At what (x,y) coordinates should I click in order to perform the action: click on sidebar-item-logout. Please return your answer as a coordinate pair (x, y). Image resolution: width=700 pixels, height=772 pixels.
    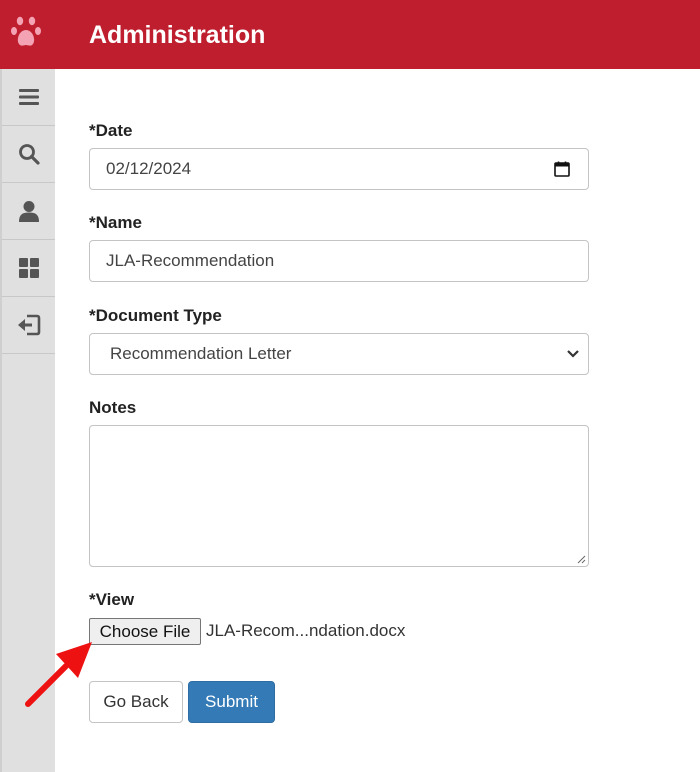
    Looking at the image, I should click on (28, 325).